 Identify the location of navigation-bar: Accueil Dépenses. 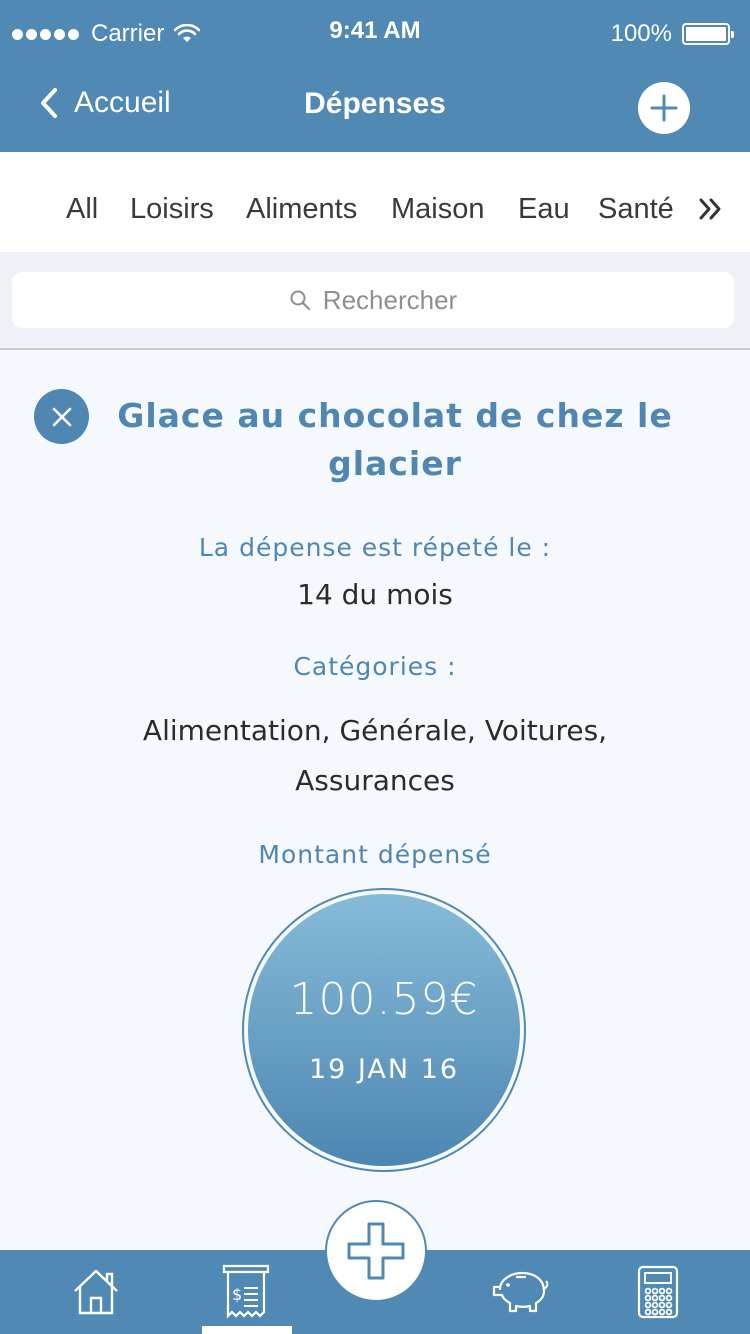
(375, 109).